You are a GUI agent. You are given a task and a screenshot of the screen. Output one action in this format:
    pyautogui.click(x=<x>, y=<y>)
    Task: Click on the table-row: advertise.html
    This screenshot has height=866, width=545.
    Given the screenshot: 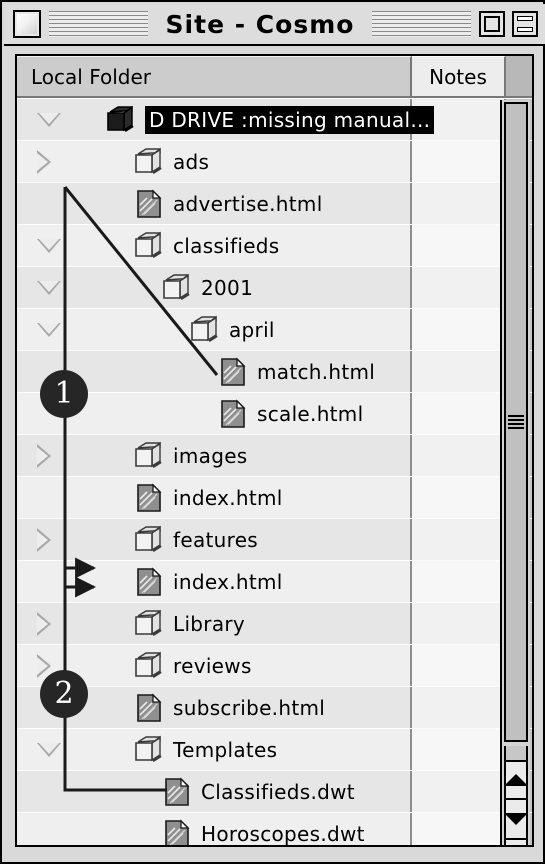 What is the action you would take?
    pyautogui.click(x=274, y=203)
    